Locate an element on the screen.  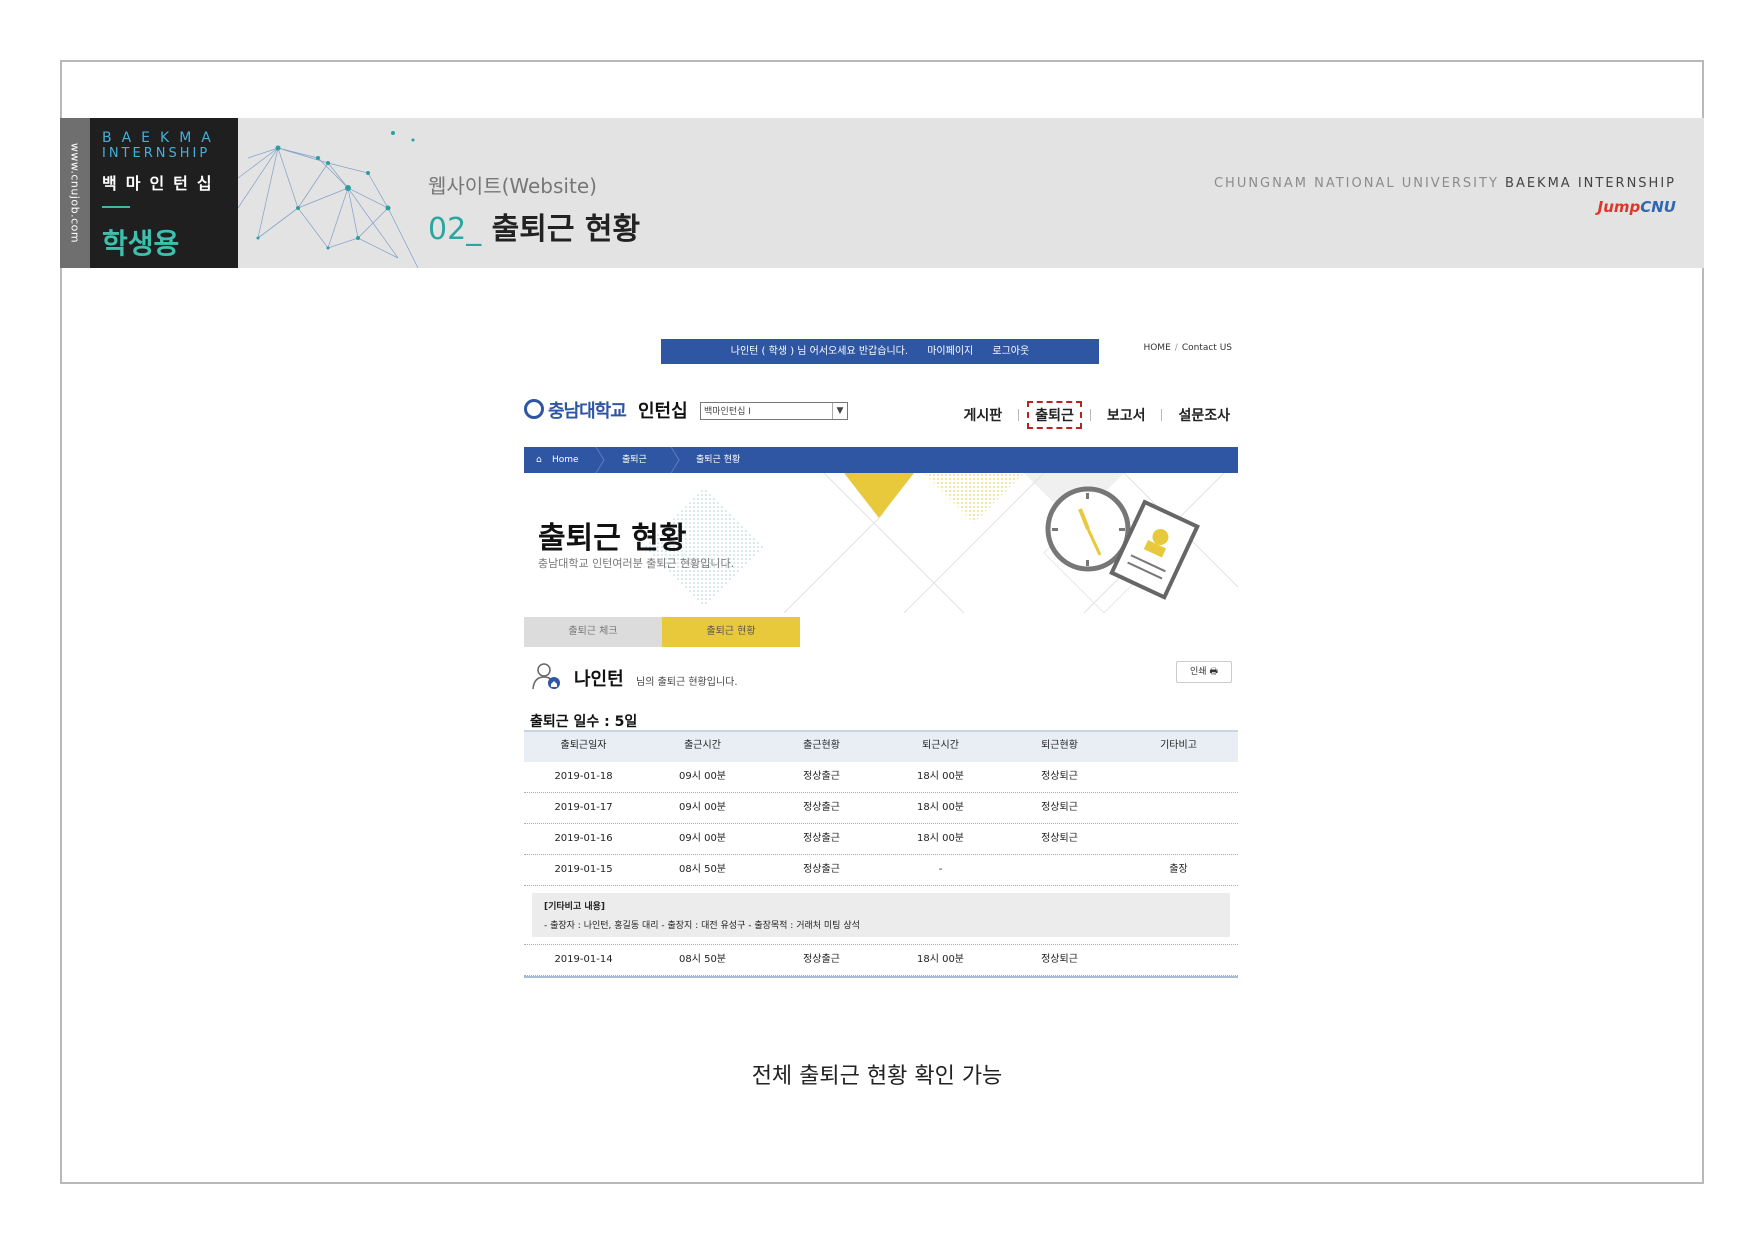
table-row: 2019-01-16 09시 00분 정상출근 18시 00분 정상퇴근 is located at coordinates (881, 839).